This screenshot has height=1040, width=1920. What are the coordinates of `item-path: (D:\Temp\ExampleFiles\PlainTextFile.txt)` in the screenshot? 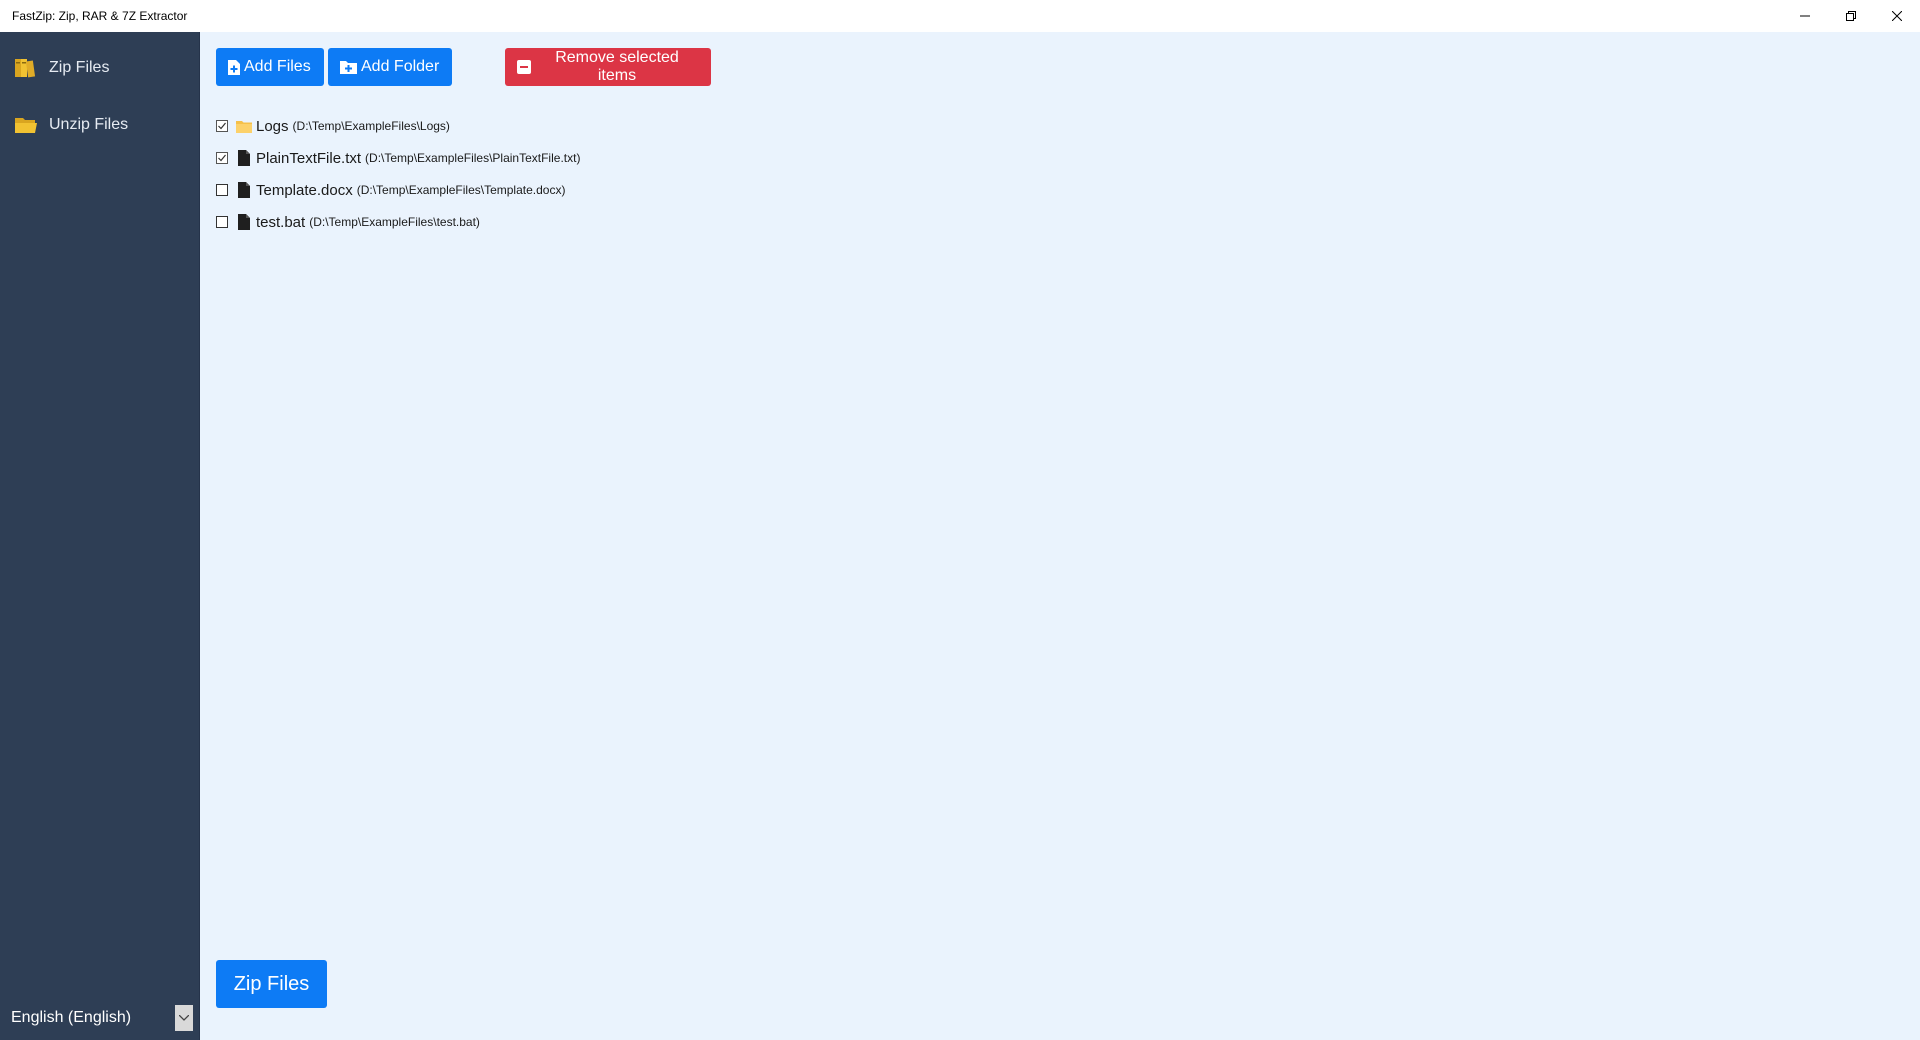 It's located at (473, 158).